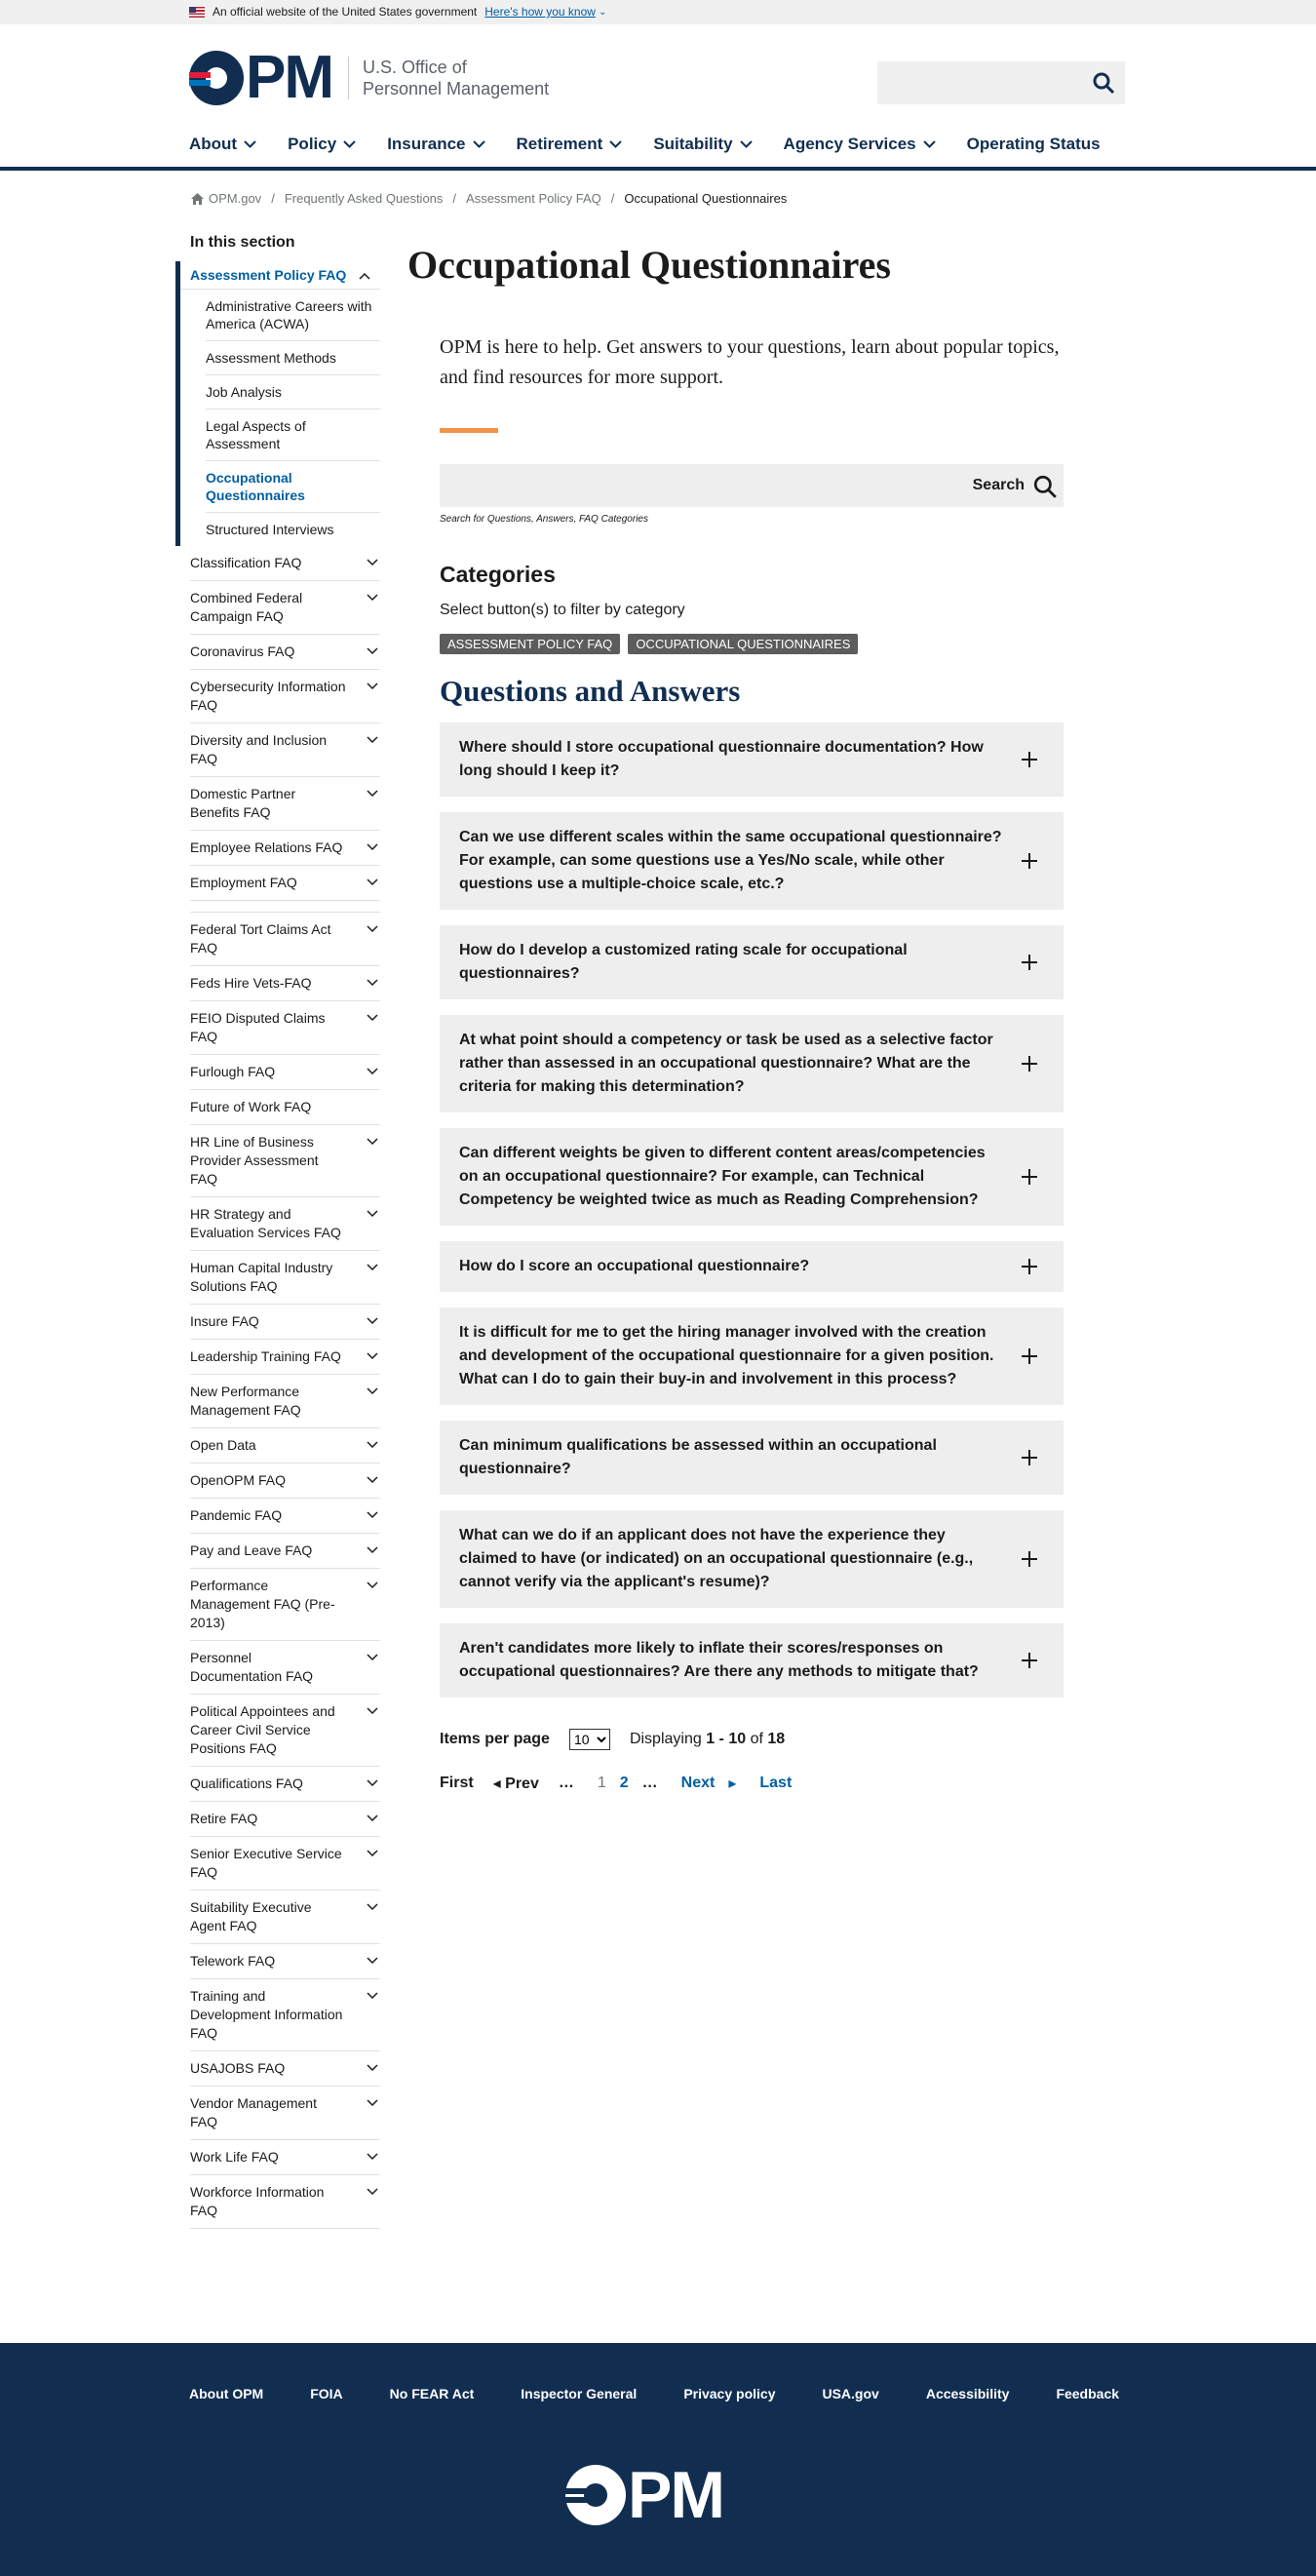 This screenshot has width=1316, height=2576. What do you see at coordinates (235, 198) in the screenshot?
I see `breadcrumb-home: OPM.gov` at bounding box center [235, 198].